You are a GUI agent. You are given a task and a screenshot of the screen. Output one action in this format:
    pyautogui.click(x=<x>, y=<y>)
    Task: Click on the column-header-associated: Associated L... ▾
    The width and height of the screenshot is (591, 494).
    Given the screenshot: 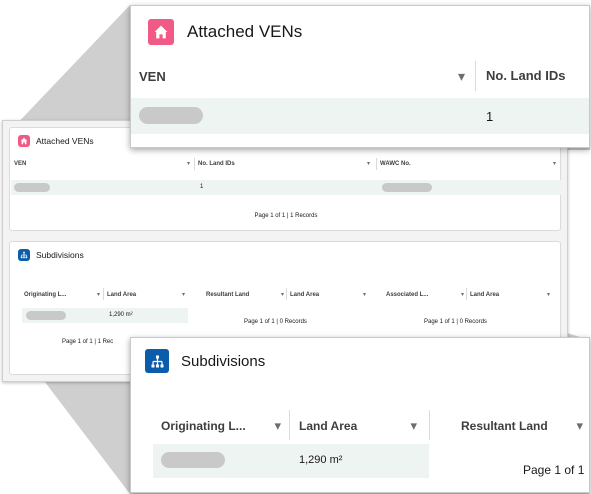 What is the action you would take?
    pyautogui.click(x=425, y=295)
    